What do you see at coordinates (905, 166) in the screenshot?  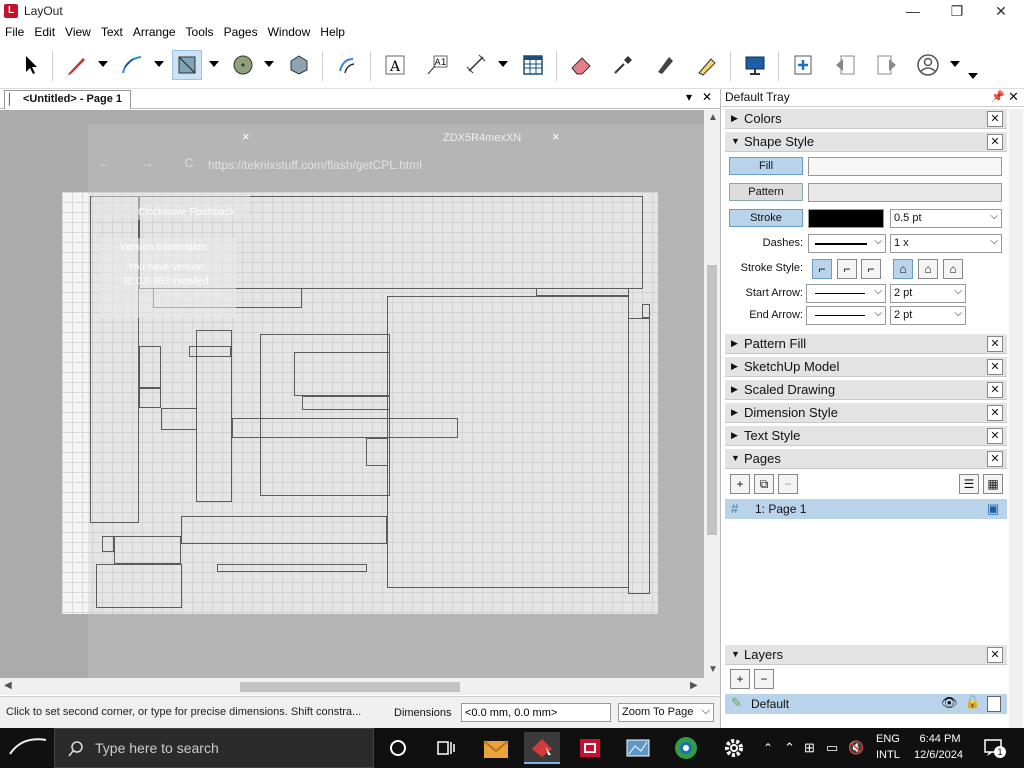 I see `fill-color-swatch` at bounding box center [905, 166].